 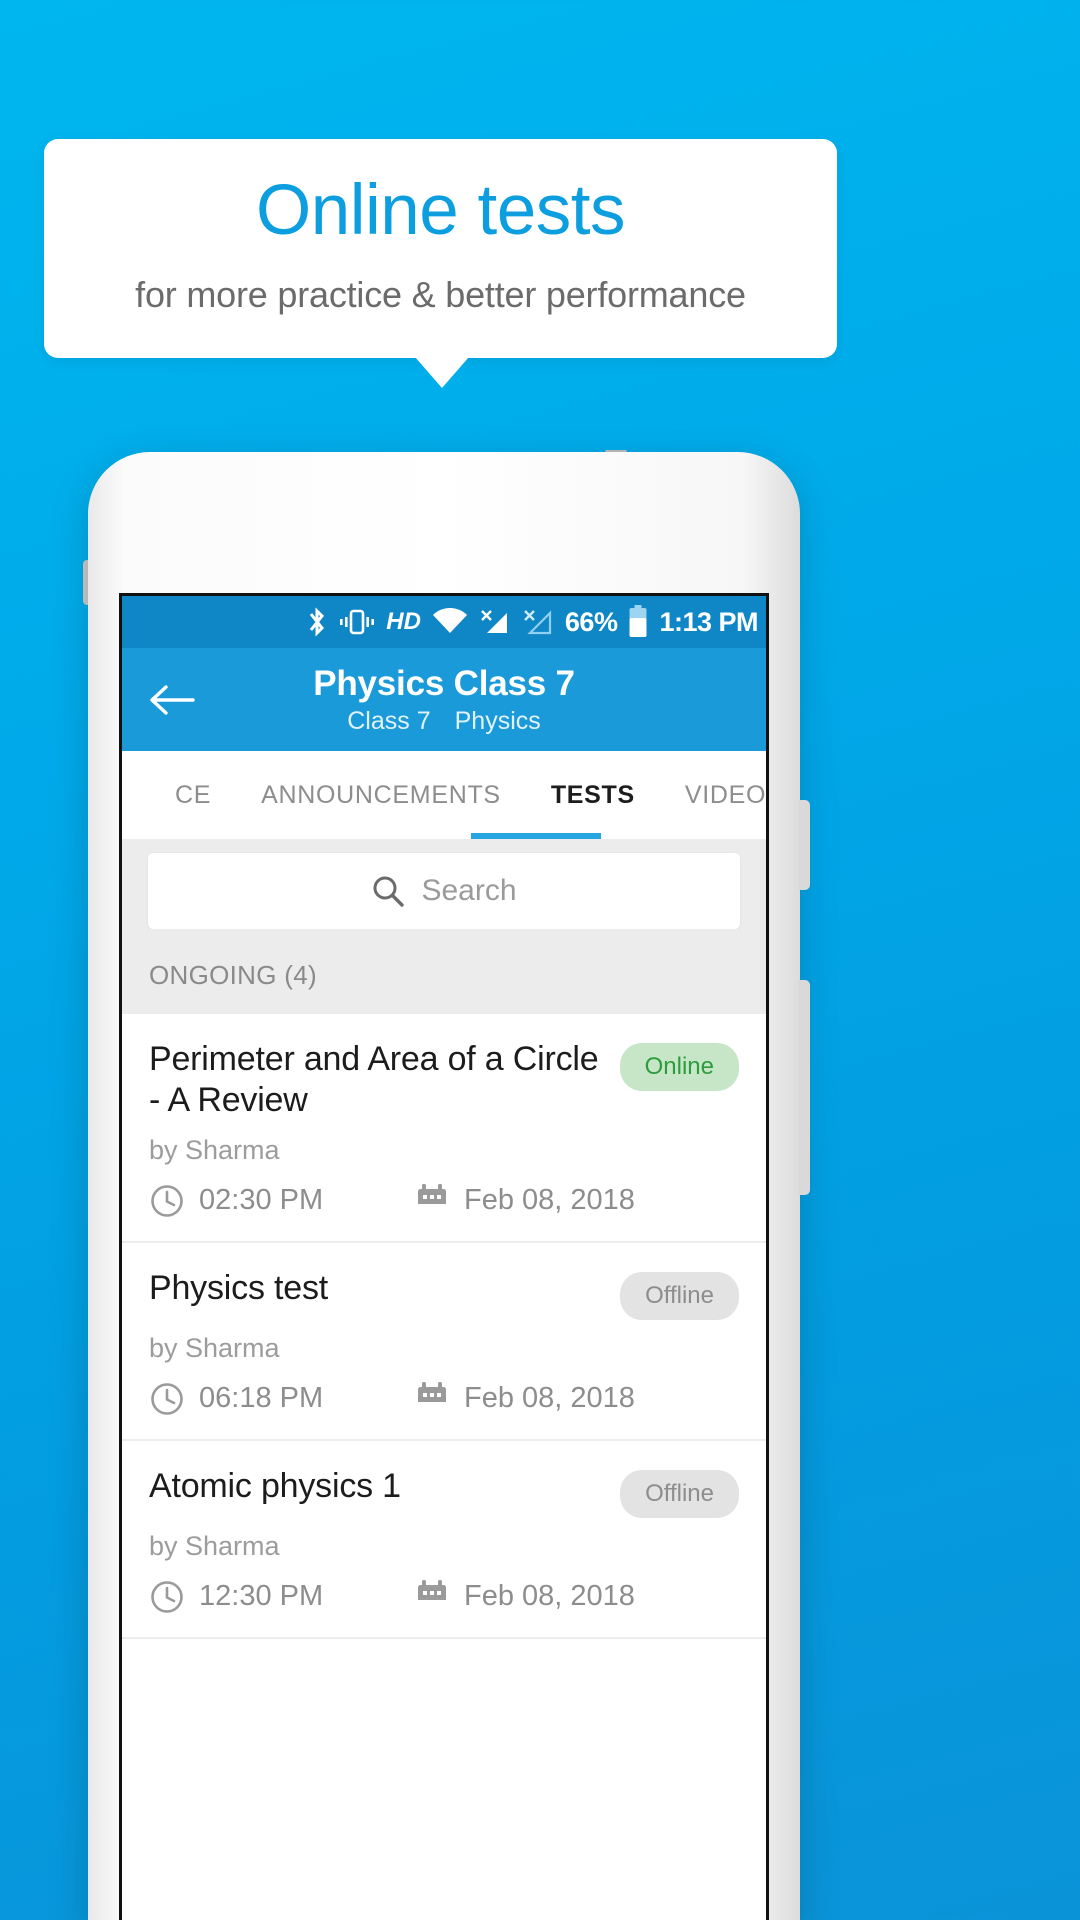 I want to click on search-area: Search, so click(x=444, y=884).